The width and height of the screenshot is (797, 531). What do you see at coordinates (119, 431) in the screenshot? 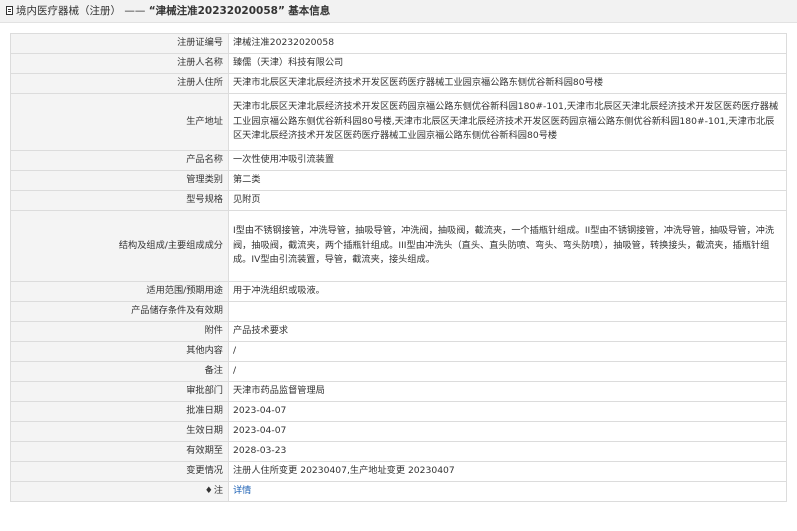
I see `field-label: 生效日期` at bounding box center [119, 431].